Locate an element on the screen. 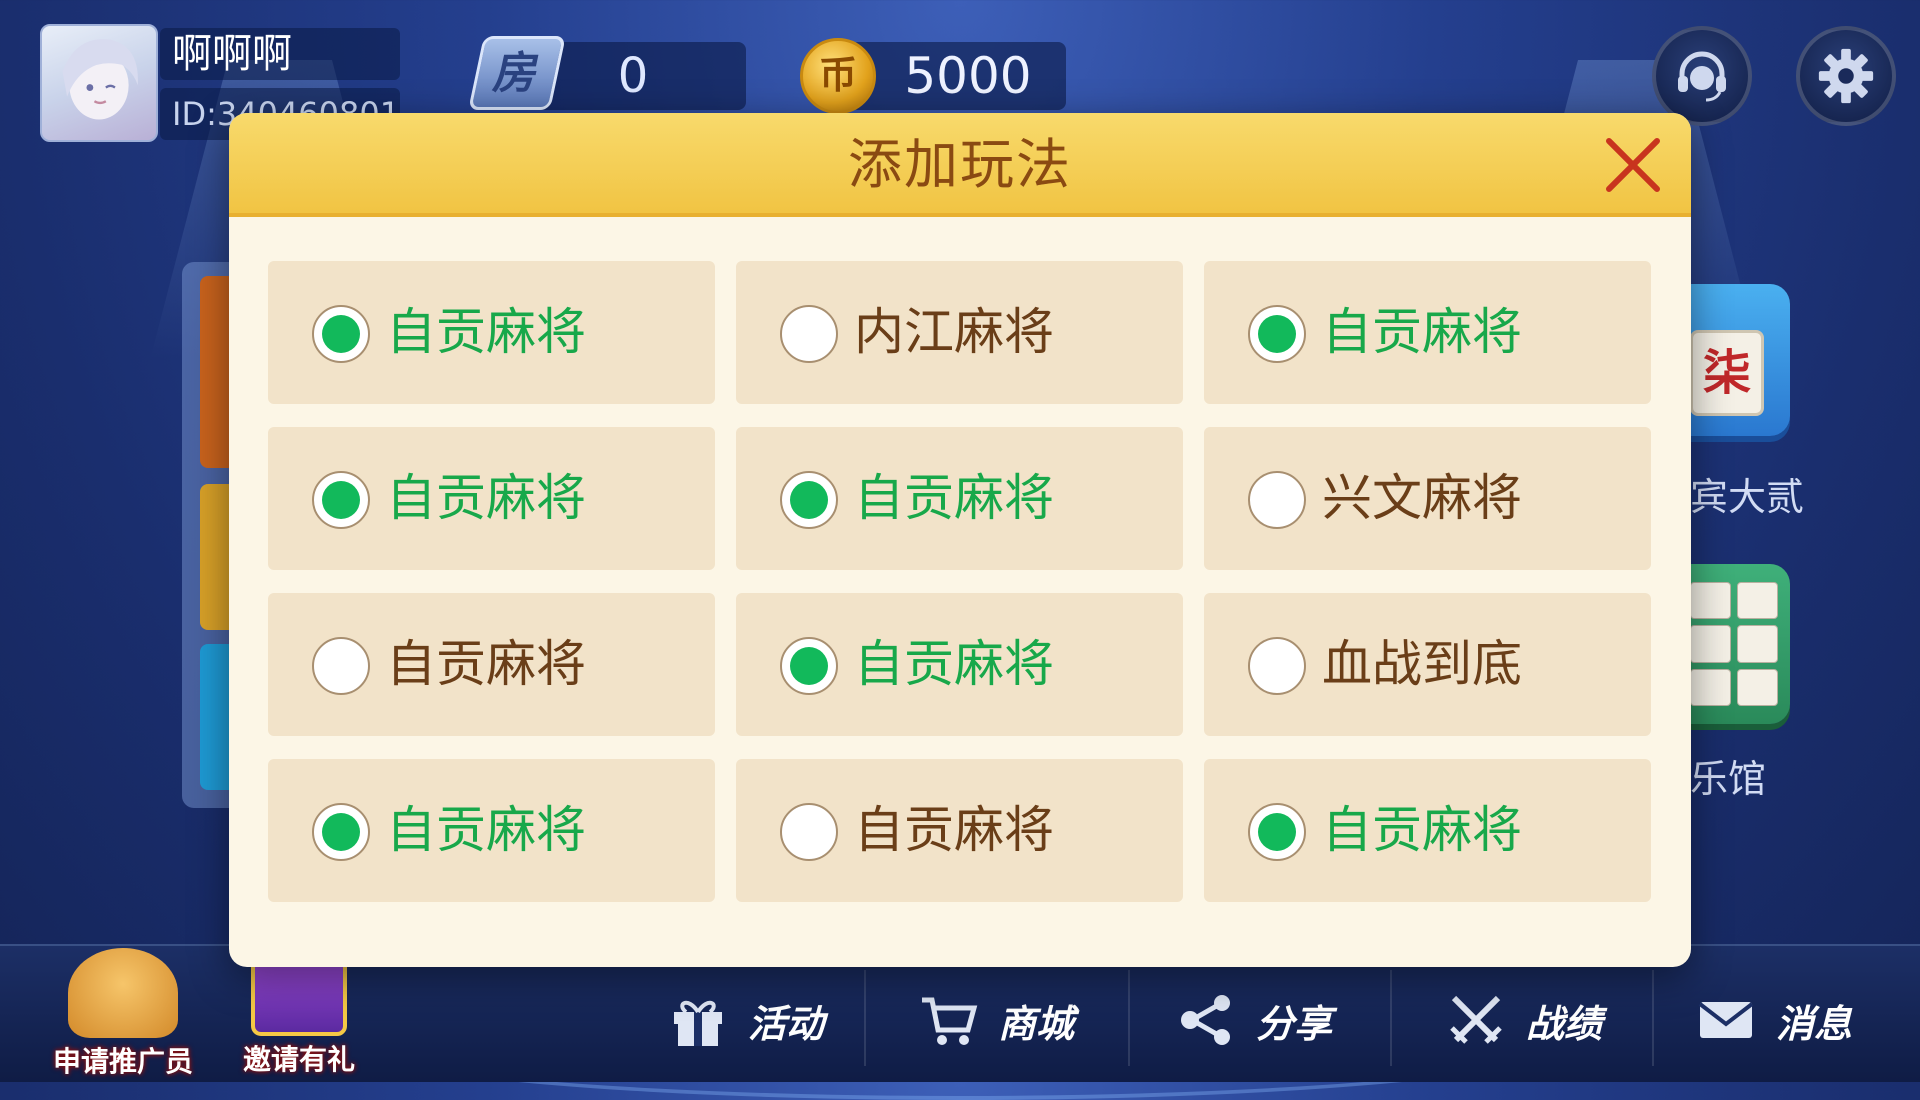 The width and height of the screenshot is (1920, 1100). game-mode-option: 兴文麻将 is located at coordinates (1427, 498).